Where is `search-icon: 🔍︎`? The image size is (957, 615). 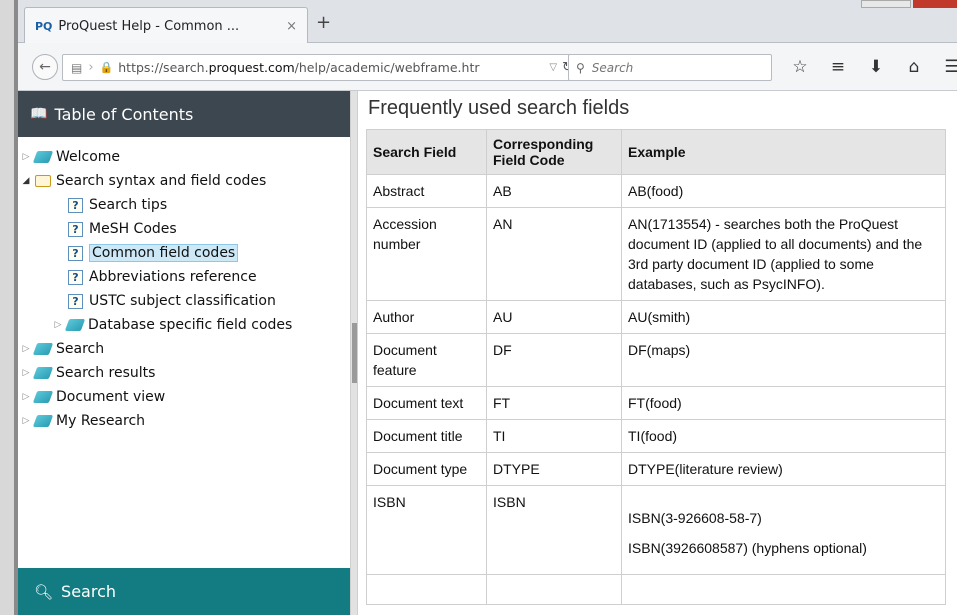 search-icon: 🔍︎ is located at coordinates (44, 591).